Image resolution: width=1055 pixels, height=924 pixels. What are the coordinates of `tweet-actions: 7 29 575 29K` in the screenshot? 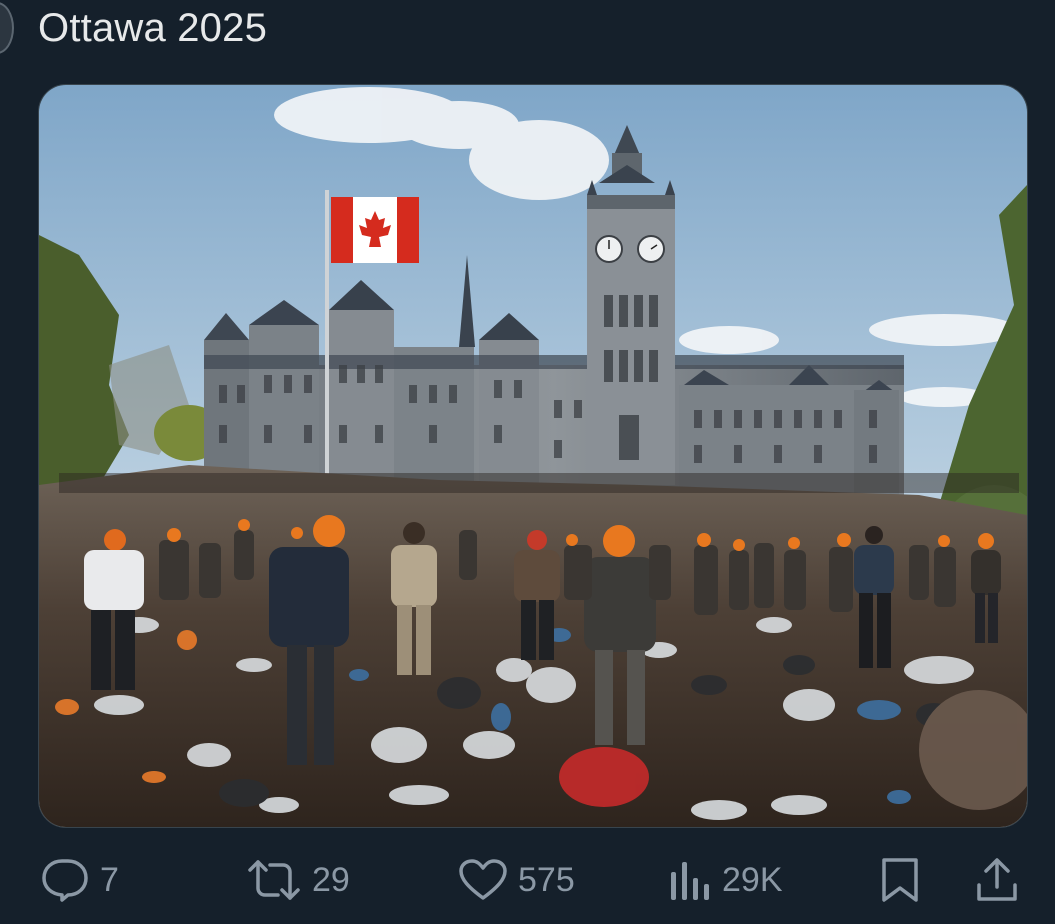 It's located at (527, 880).